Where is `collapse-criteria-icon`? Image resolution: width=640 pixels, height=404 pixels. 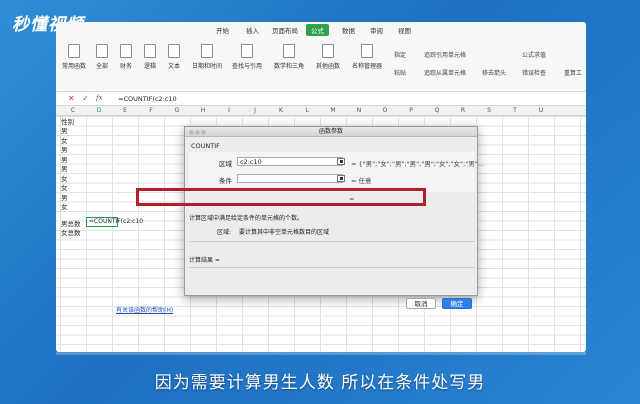
collapse-criteria-icon is located at coordinates (341, 178).